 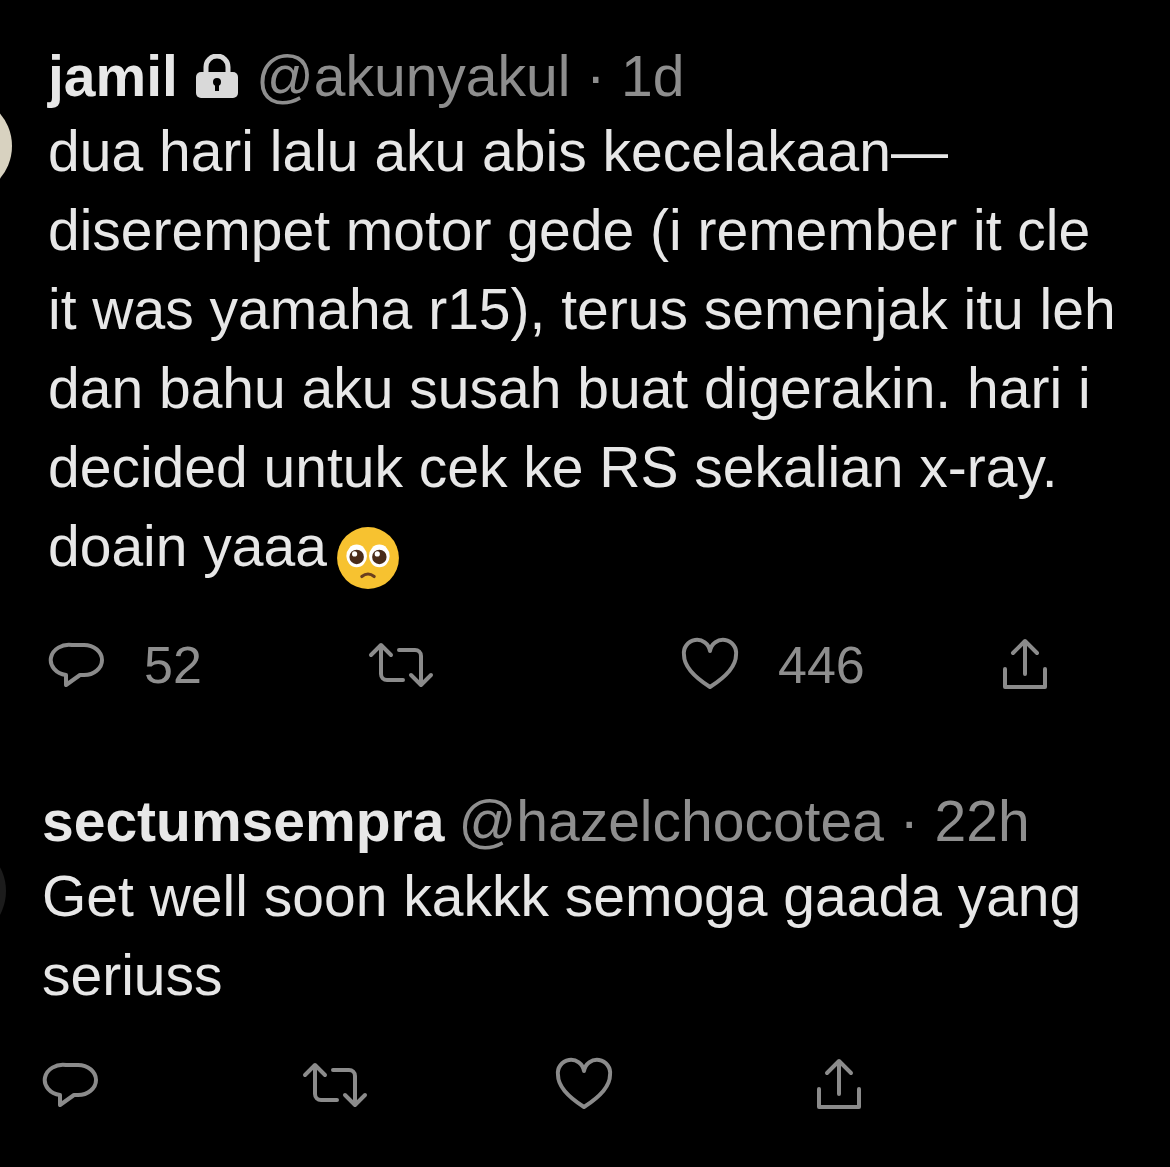 I want to click on display-name: jamil, so click(x=113, y=76).